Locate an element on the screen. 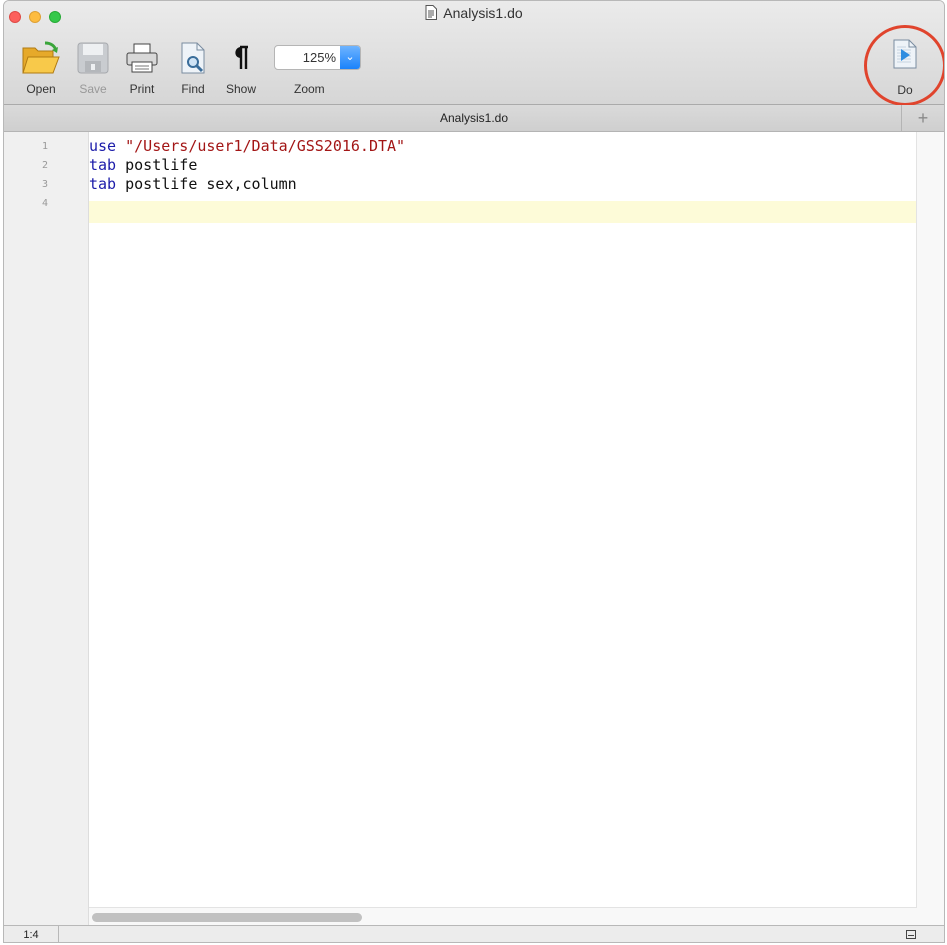 The width and height of the screenshot is (947, 945). print-label: Print is located at coordinates (142, 89).